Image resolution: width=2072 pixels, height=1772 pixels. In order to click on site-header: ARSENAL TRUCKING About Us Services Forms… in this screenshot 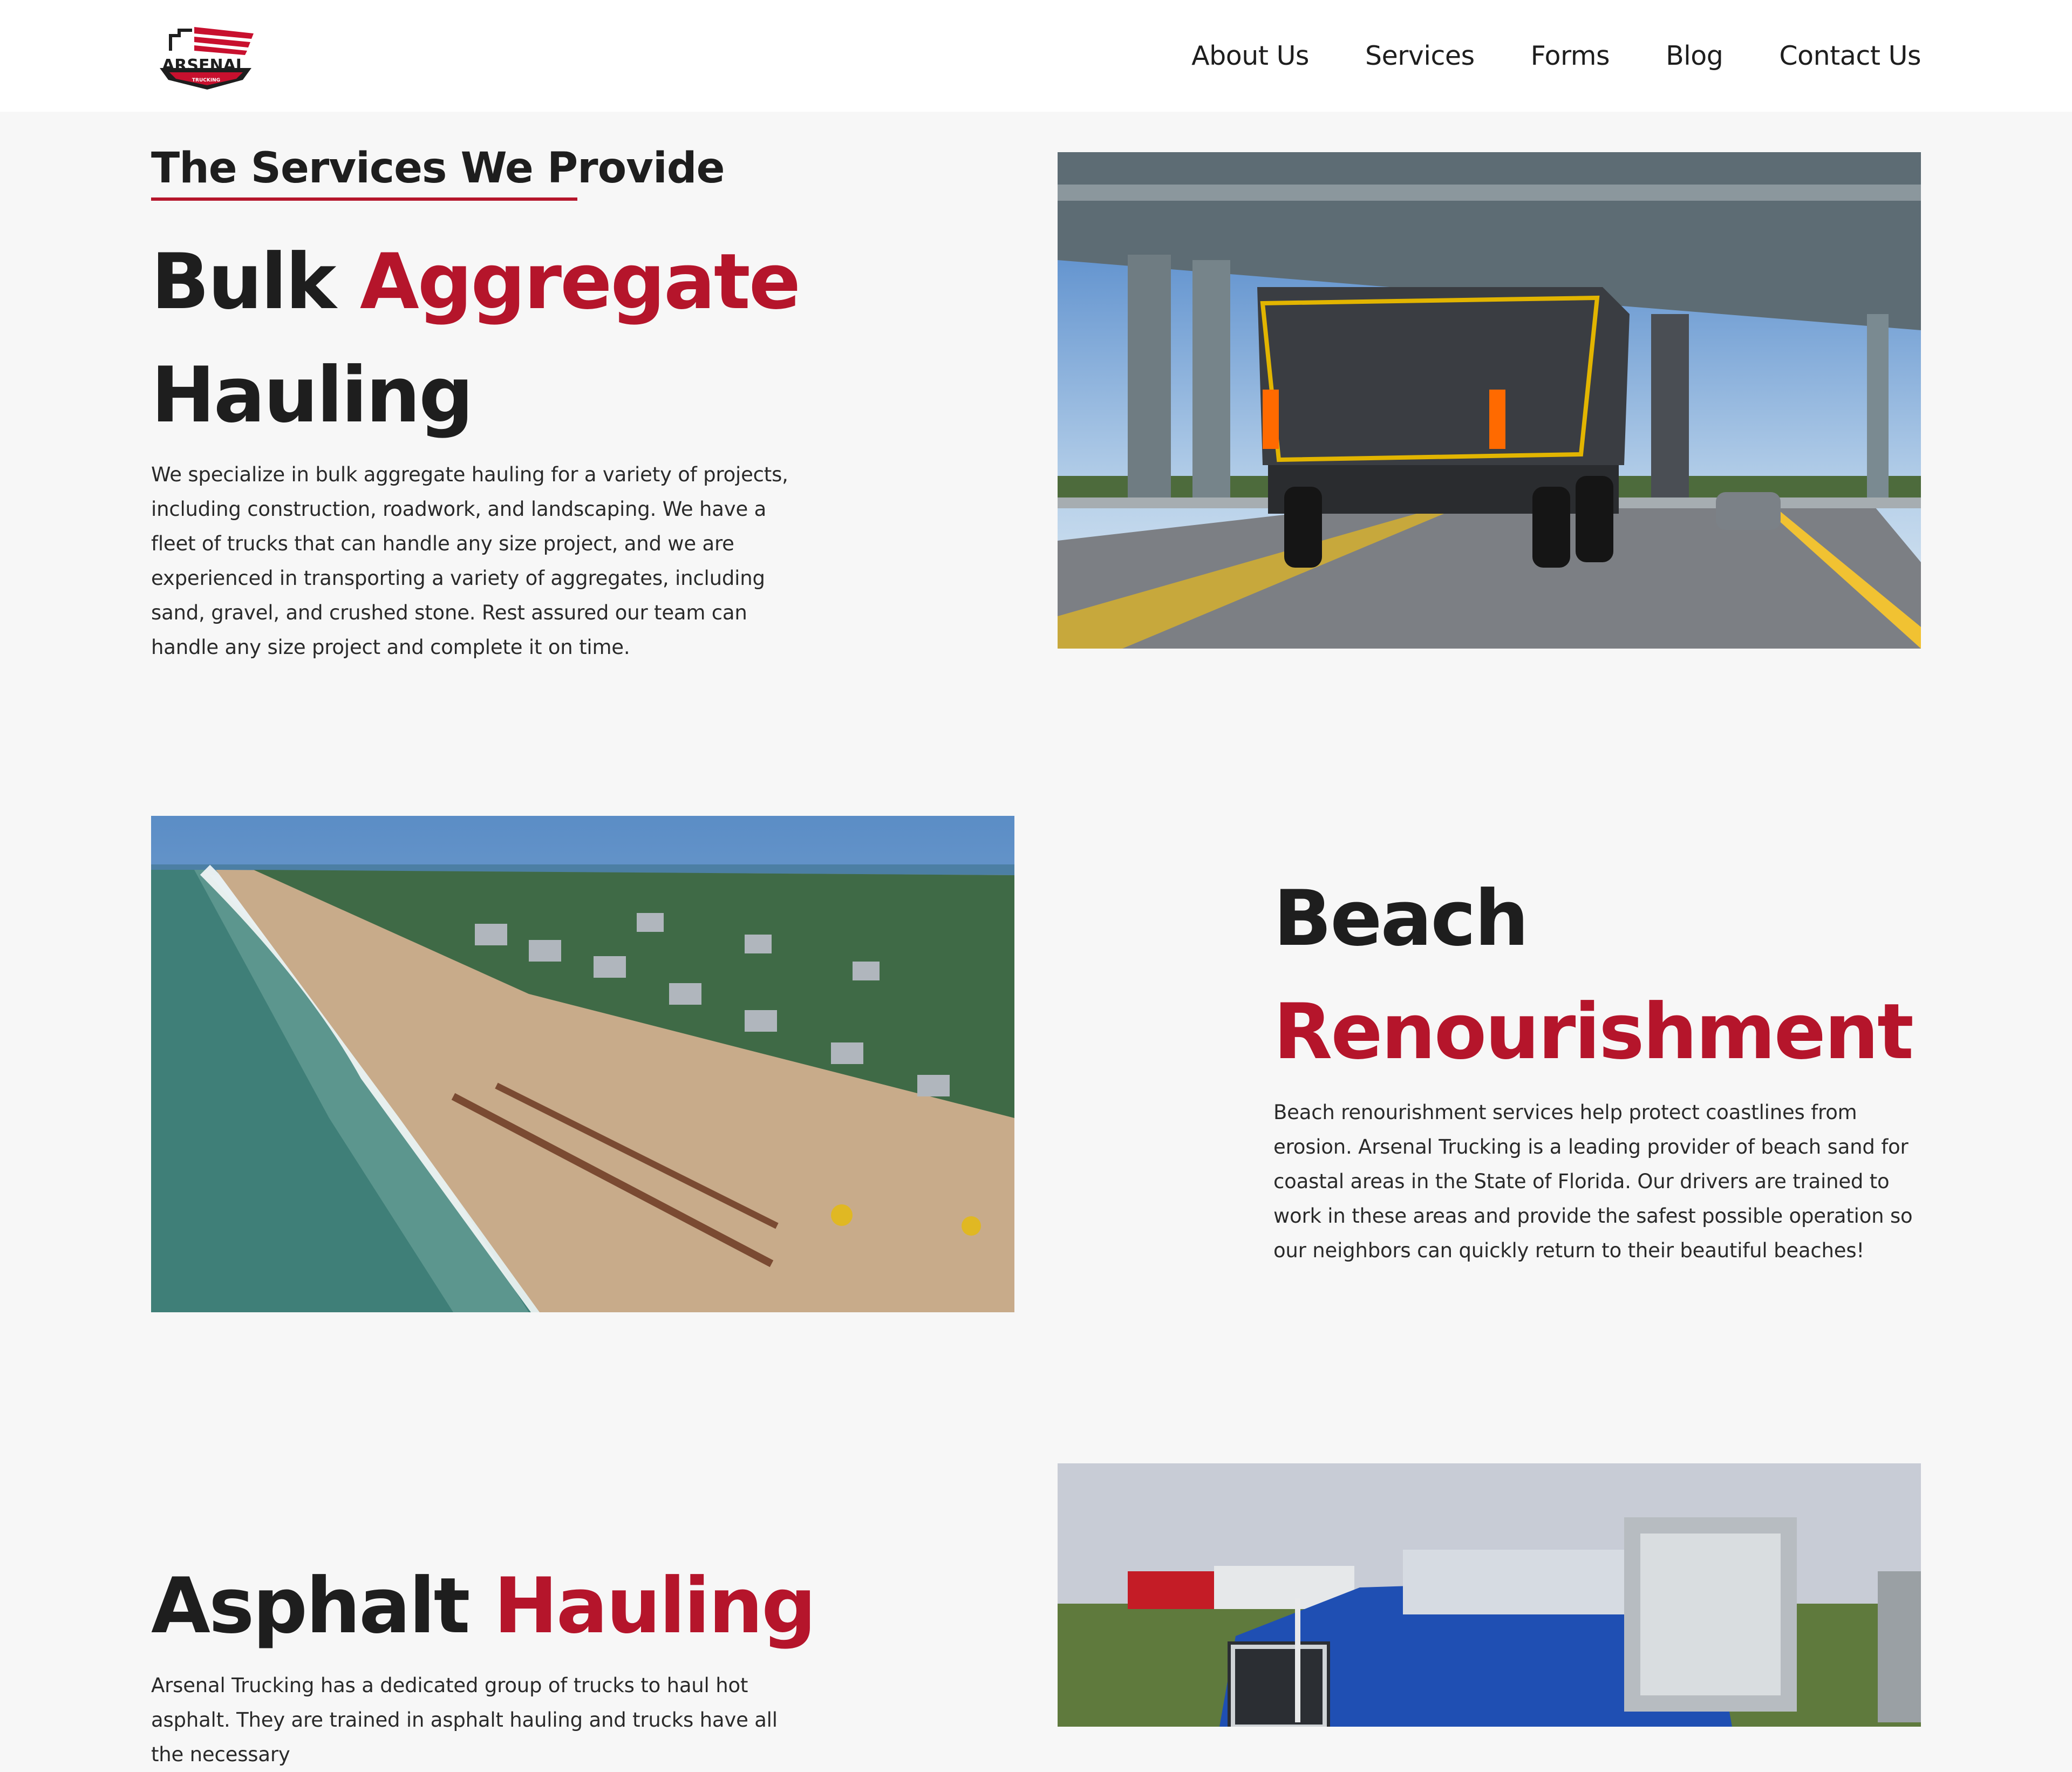, I will do `click(1036, 56)`.